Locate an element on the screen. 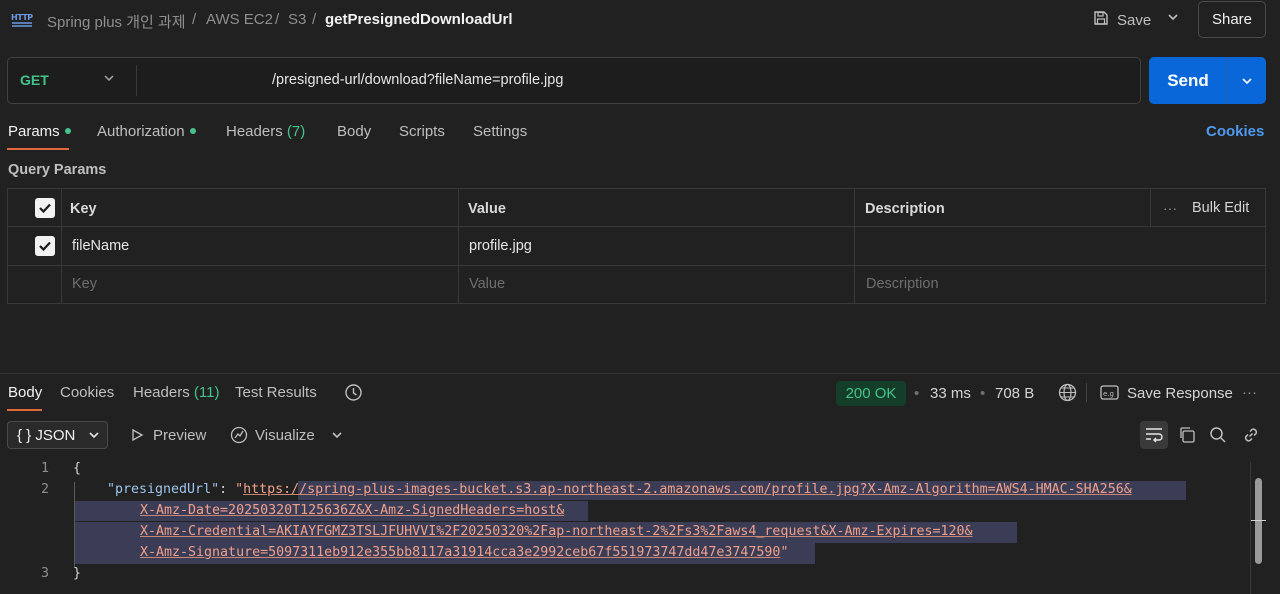 This screenshot has width=1280, height=594. response-size: 708 B is located at coordinates (1014, 393).